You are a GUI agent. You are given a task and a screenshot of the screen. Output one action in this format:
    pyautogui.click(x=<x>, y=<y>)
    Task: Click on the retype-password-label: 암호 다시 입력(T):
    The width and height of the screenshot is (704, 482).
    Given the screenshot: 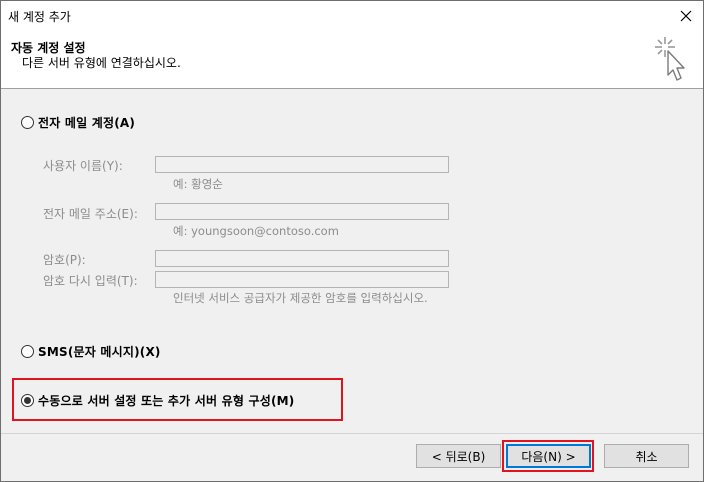 What is the action you would take?
    pyautogui.click(x=90, y=281)
    